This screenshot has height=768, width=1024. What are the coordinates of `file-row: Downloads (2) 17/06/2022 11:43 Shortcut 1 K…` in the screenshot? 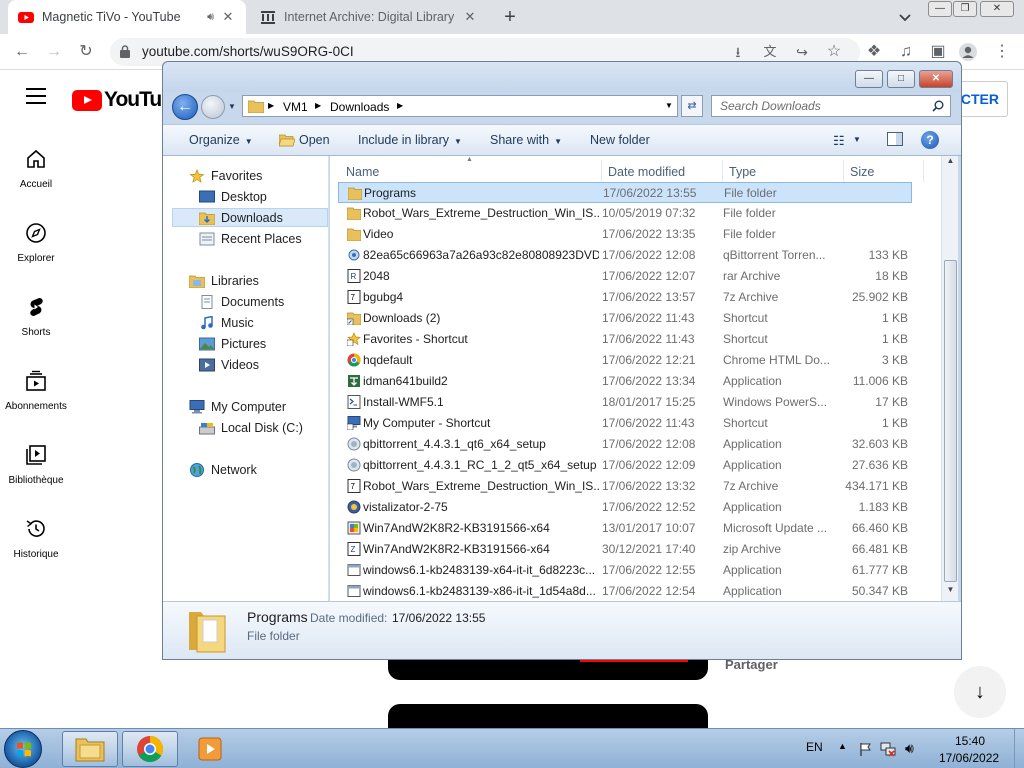 It's located at (625, 318).